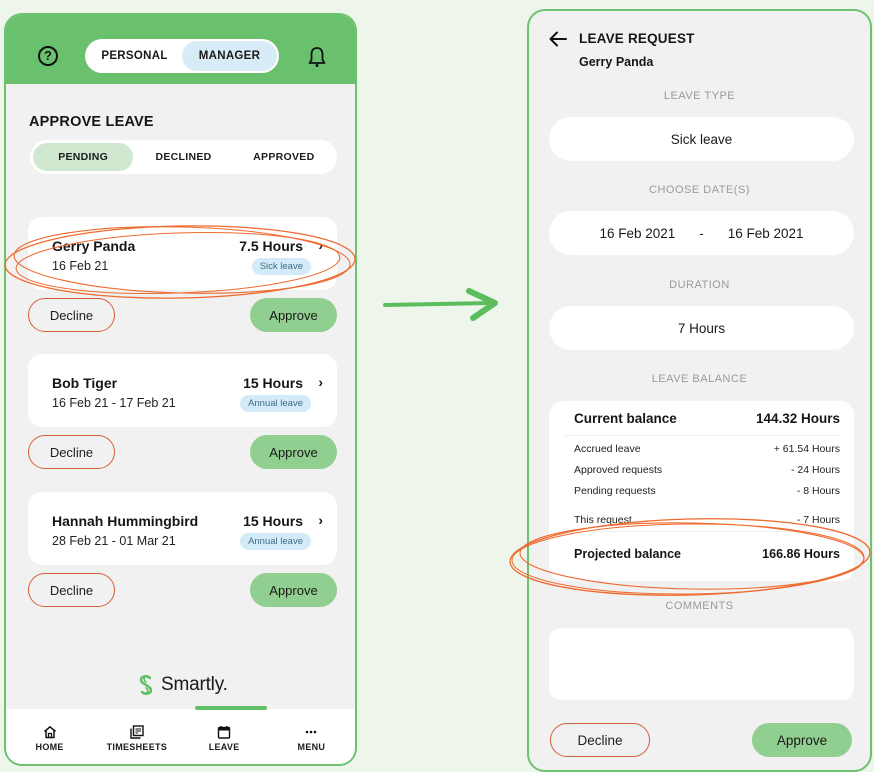 Image resolution: width=874 pixels, height=772 pixels. Describe the element at coordinates (146, 685) in the screenshot. I see `smartly-logo-icon` at that location.